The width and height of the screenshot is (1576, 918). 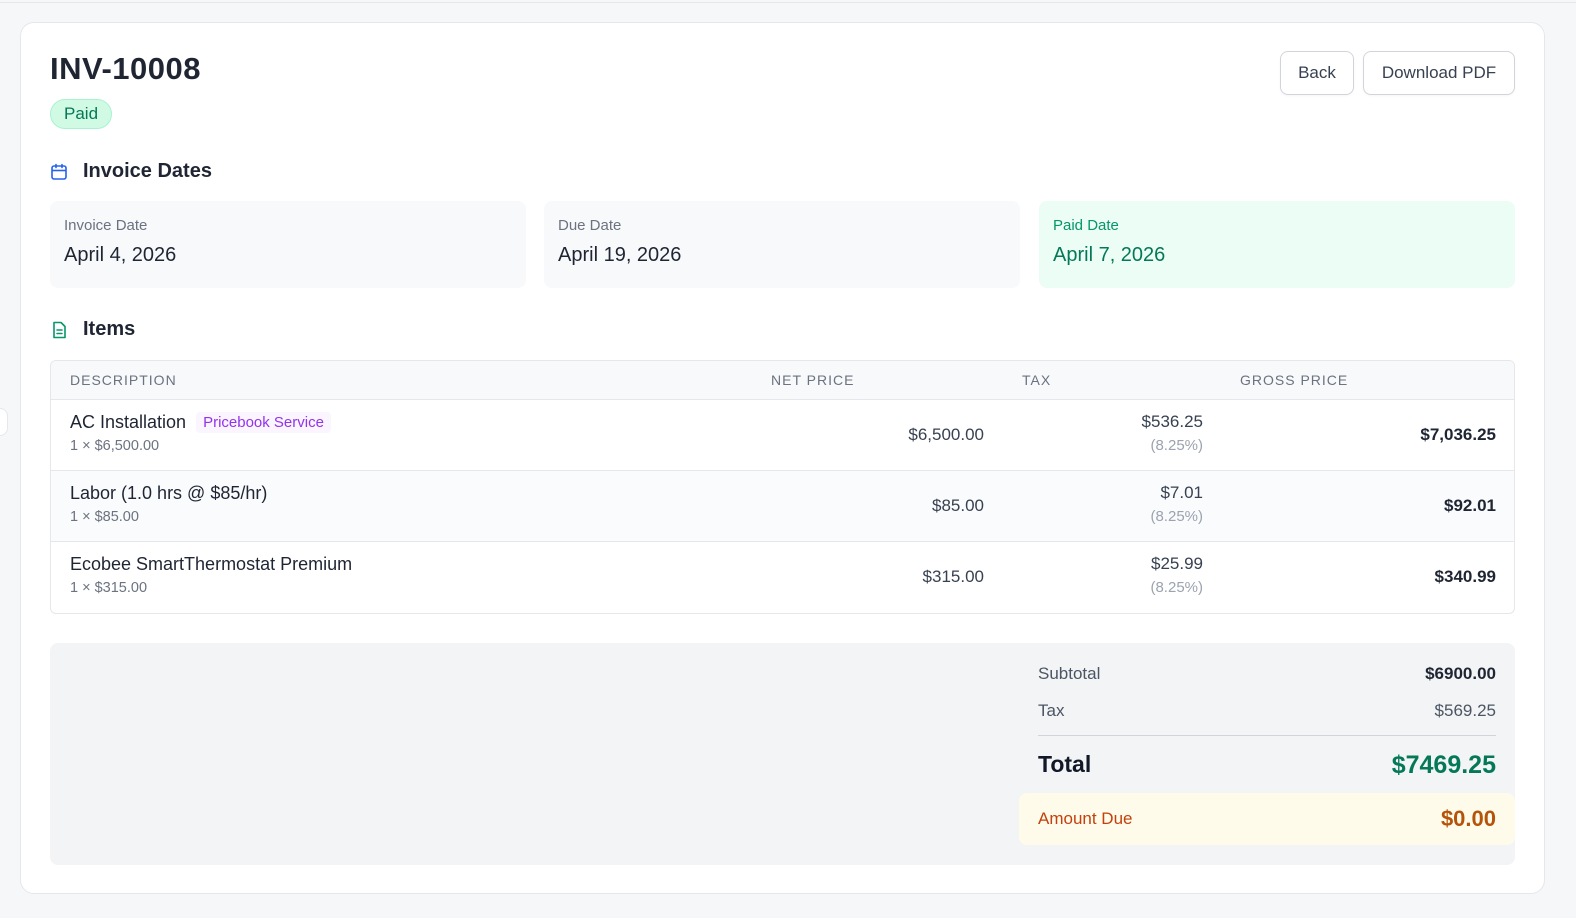 What do you see at coordinates (1086, 225) in the screenshot?
I see `paid-date-label: Paid Date` at bounding box center [1086, 225].